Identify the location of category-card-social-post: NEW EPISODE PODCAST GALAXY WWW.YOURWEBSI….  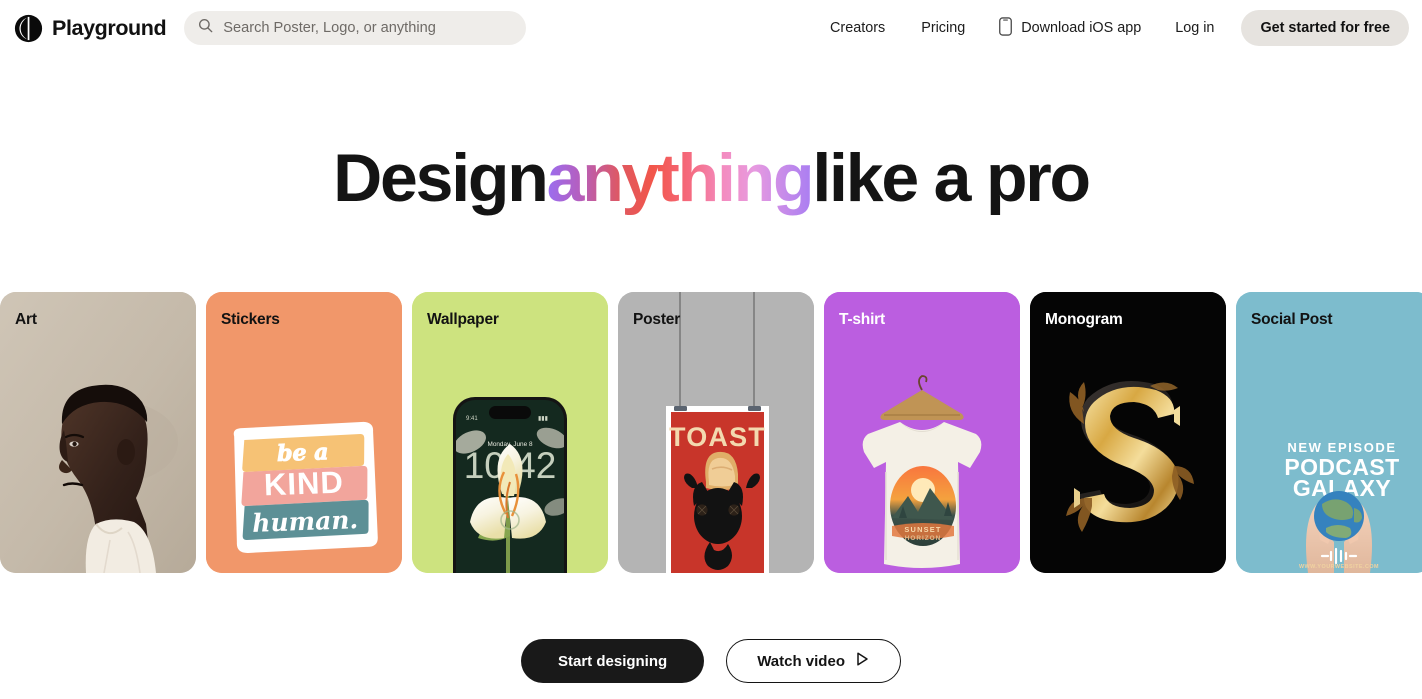
(1329, 432).